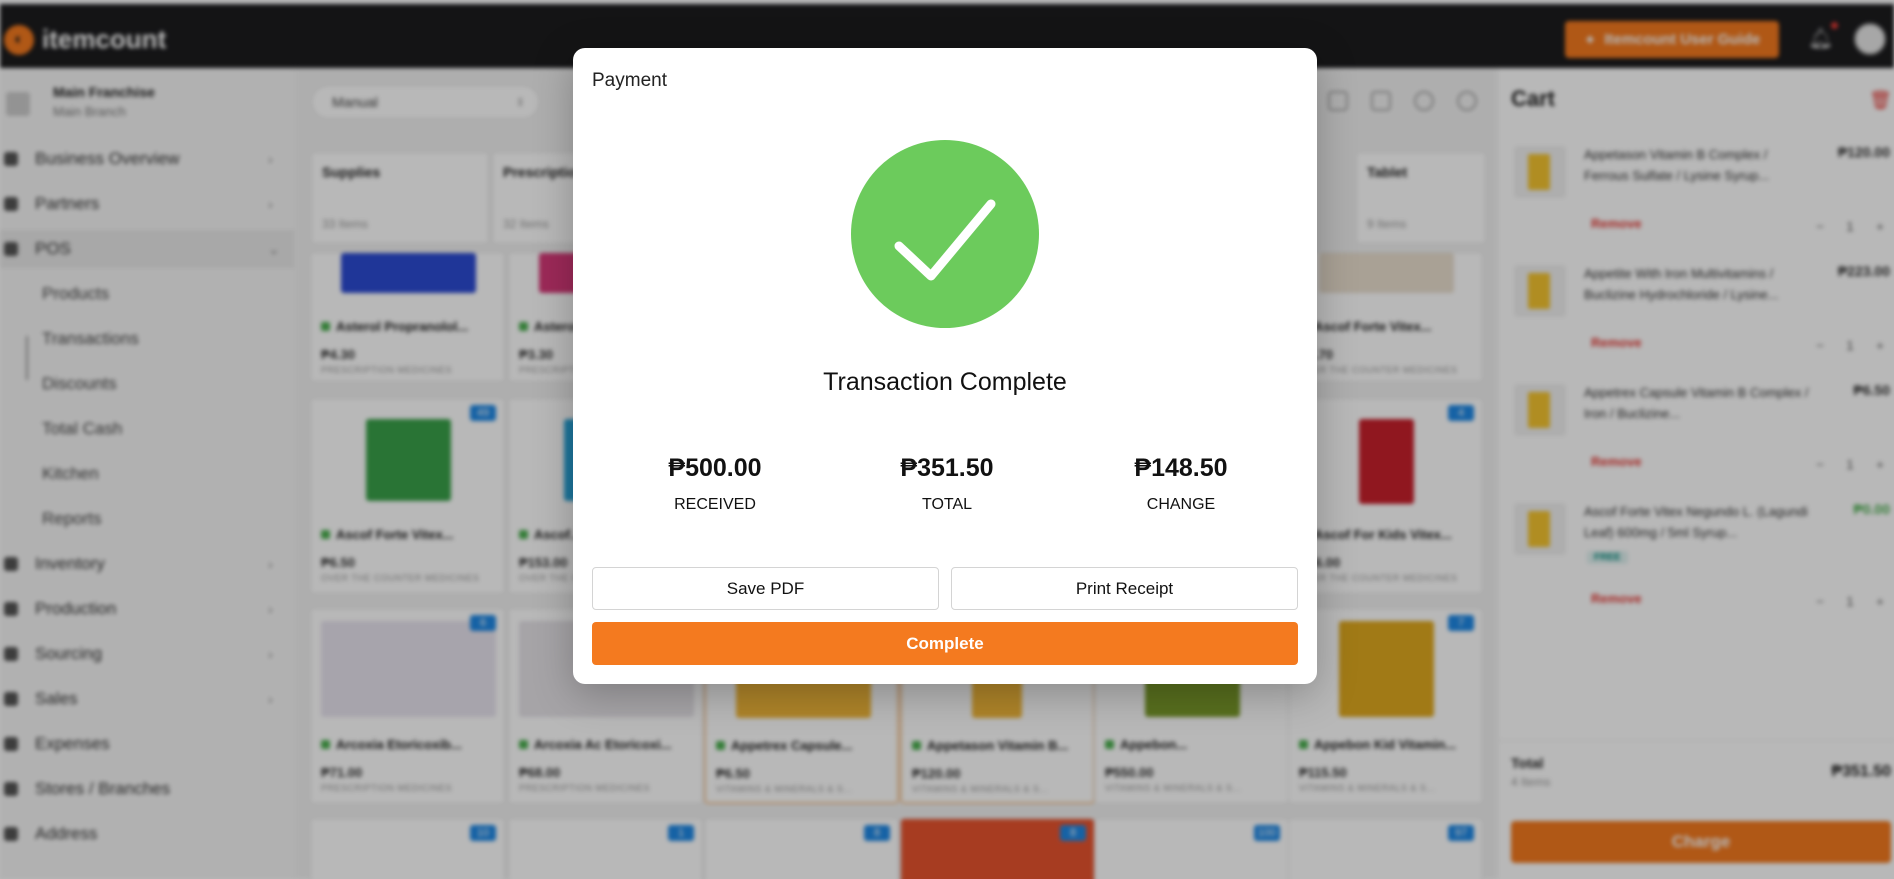  What do you see at coordinates (945, 643) in the screenshot?
I see `complete-button: Complete` at bounding box center [945, 643].